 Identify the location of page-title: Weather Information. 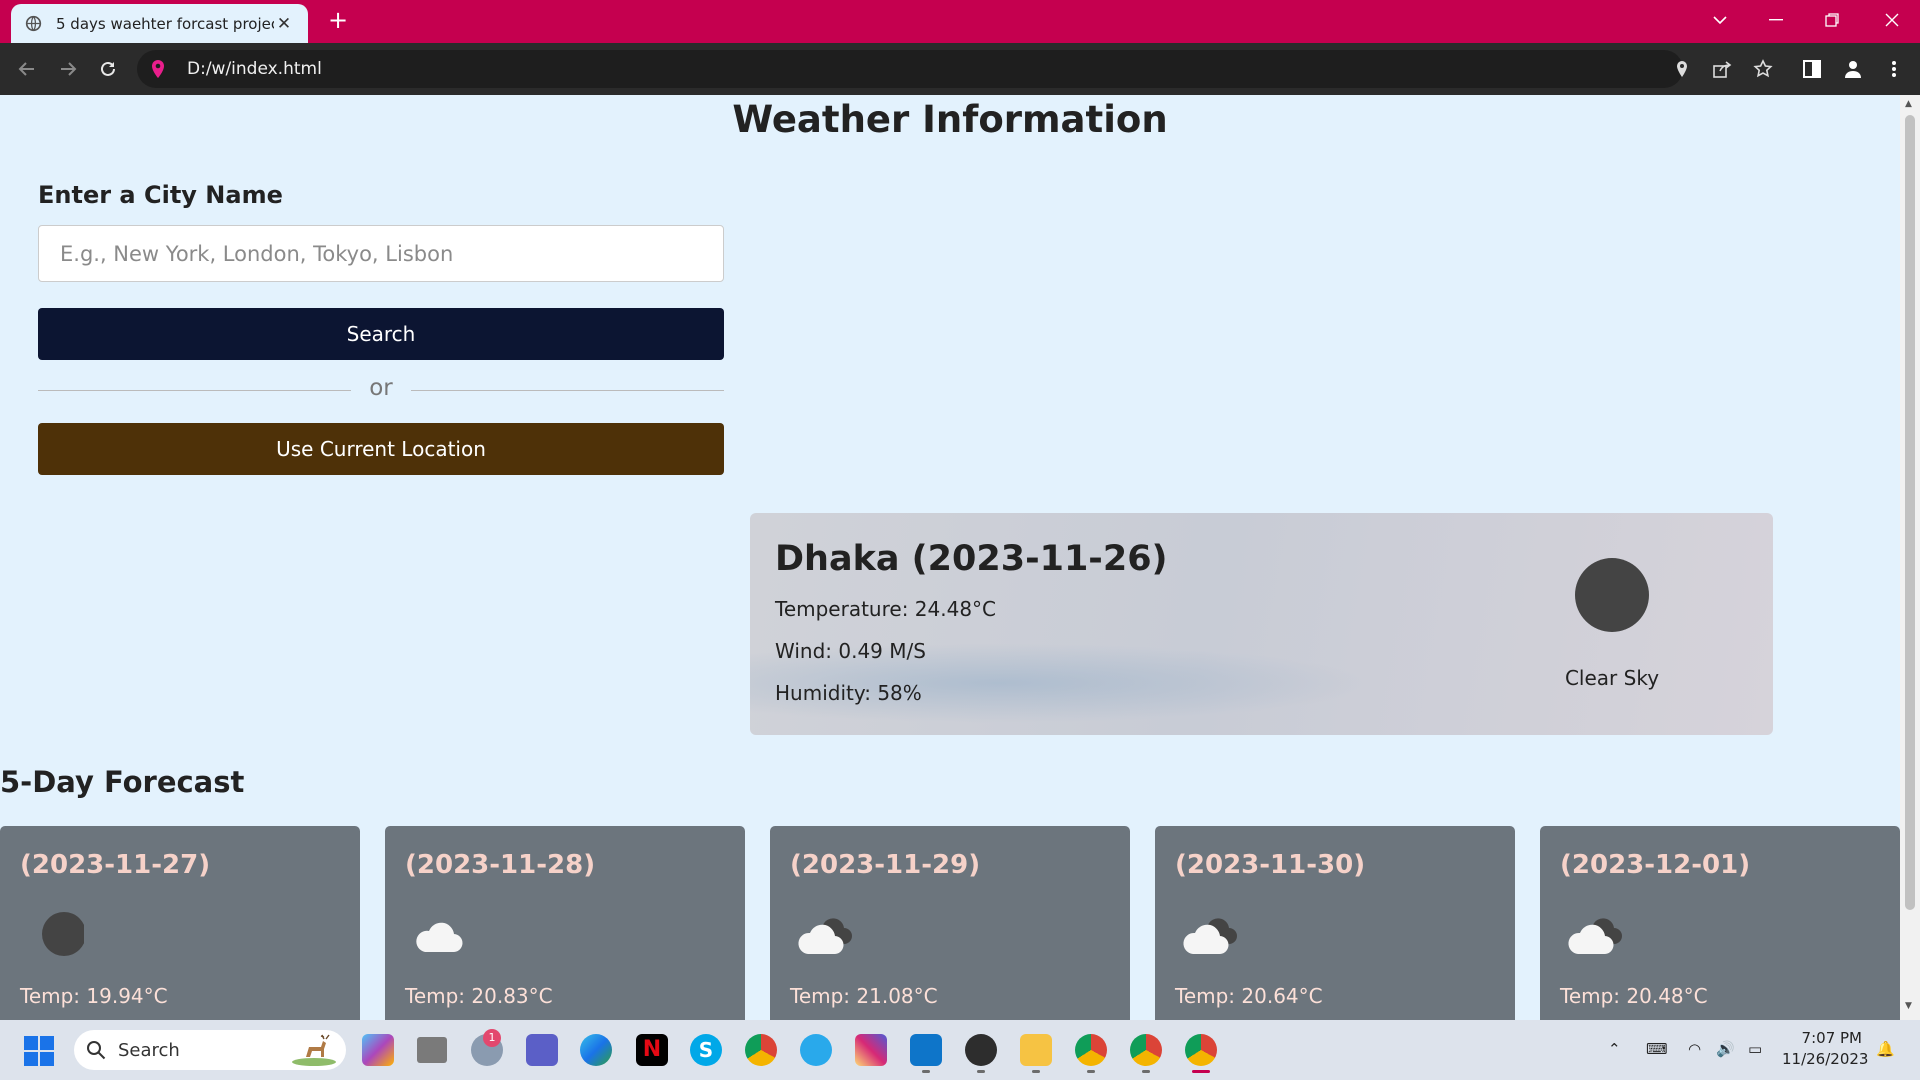
(950, 119).